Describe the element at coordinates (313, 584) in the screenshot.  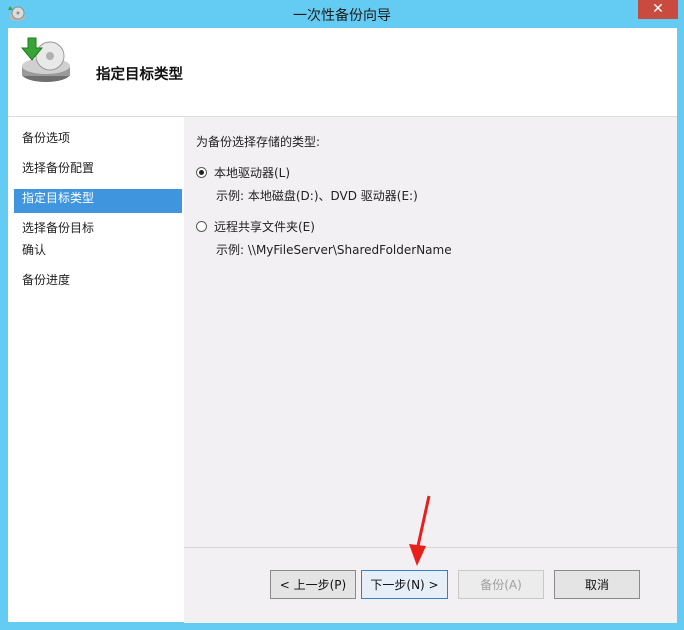
I see `previous-button: < 上一步(P)` at that location.